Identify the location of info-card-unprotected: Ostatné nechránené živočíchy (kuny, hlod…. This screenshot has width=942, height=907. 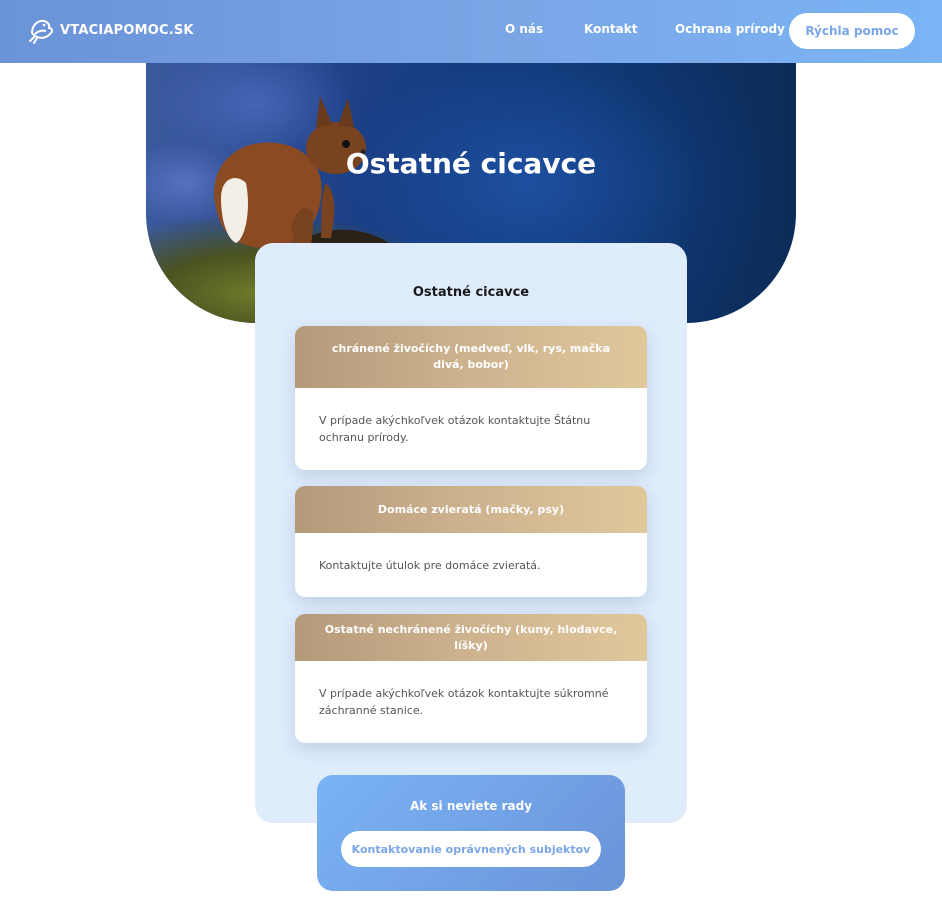
(471, 678).